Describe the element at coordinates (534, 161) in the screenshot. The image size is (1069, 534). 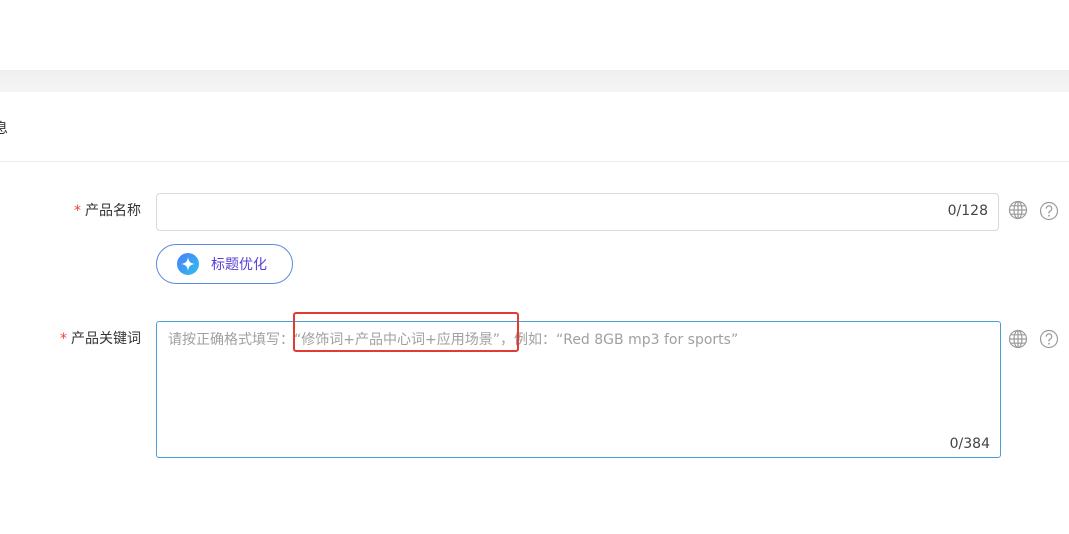
I see `divider` at that location.